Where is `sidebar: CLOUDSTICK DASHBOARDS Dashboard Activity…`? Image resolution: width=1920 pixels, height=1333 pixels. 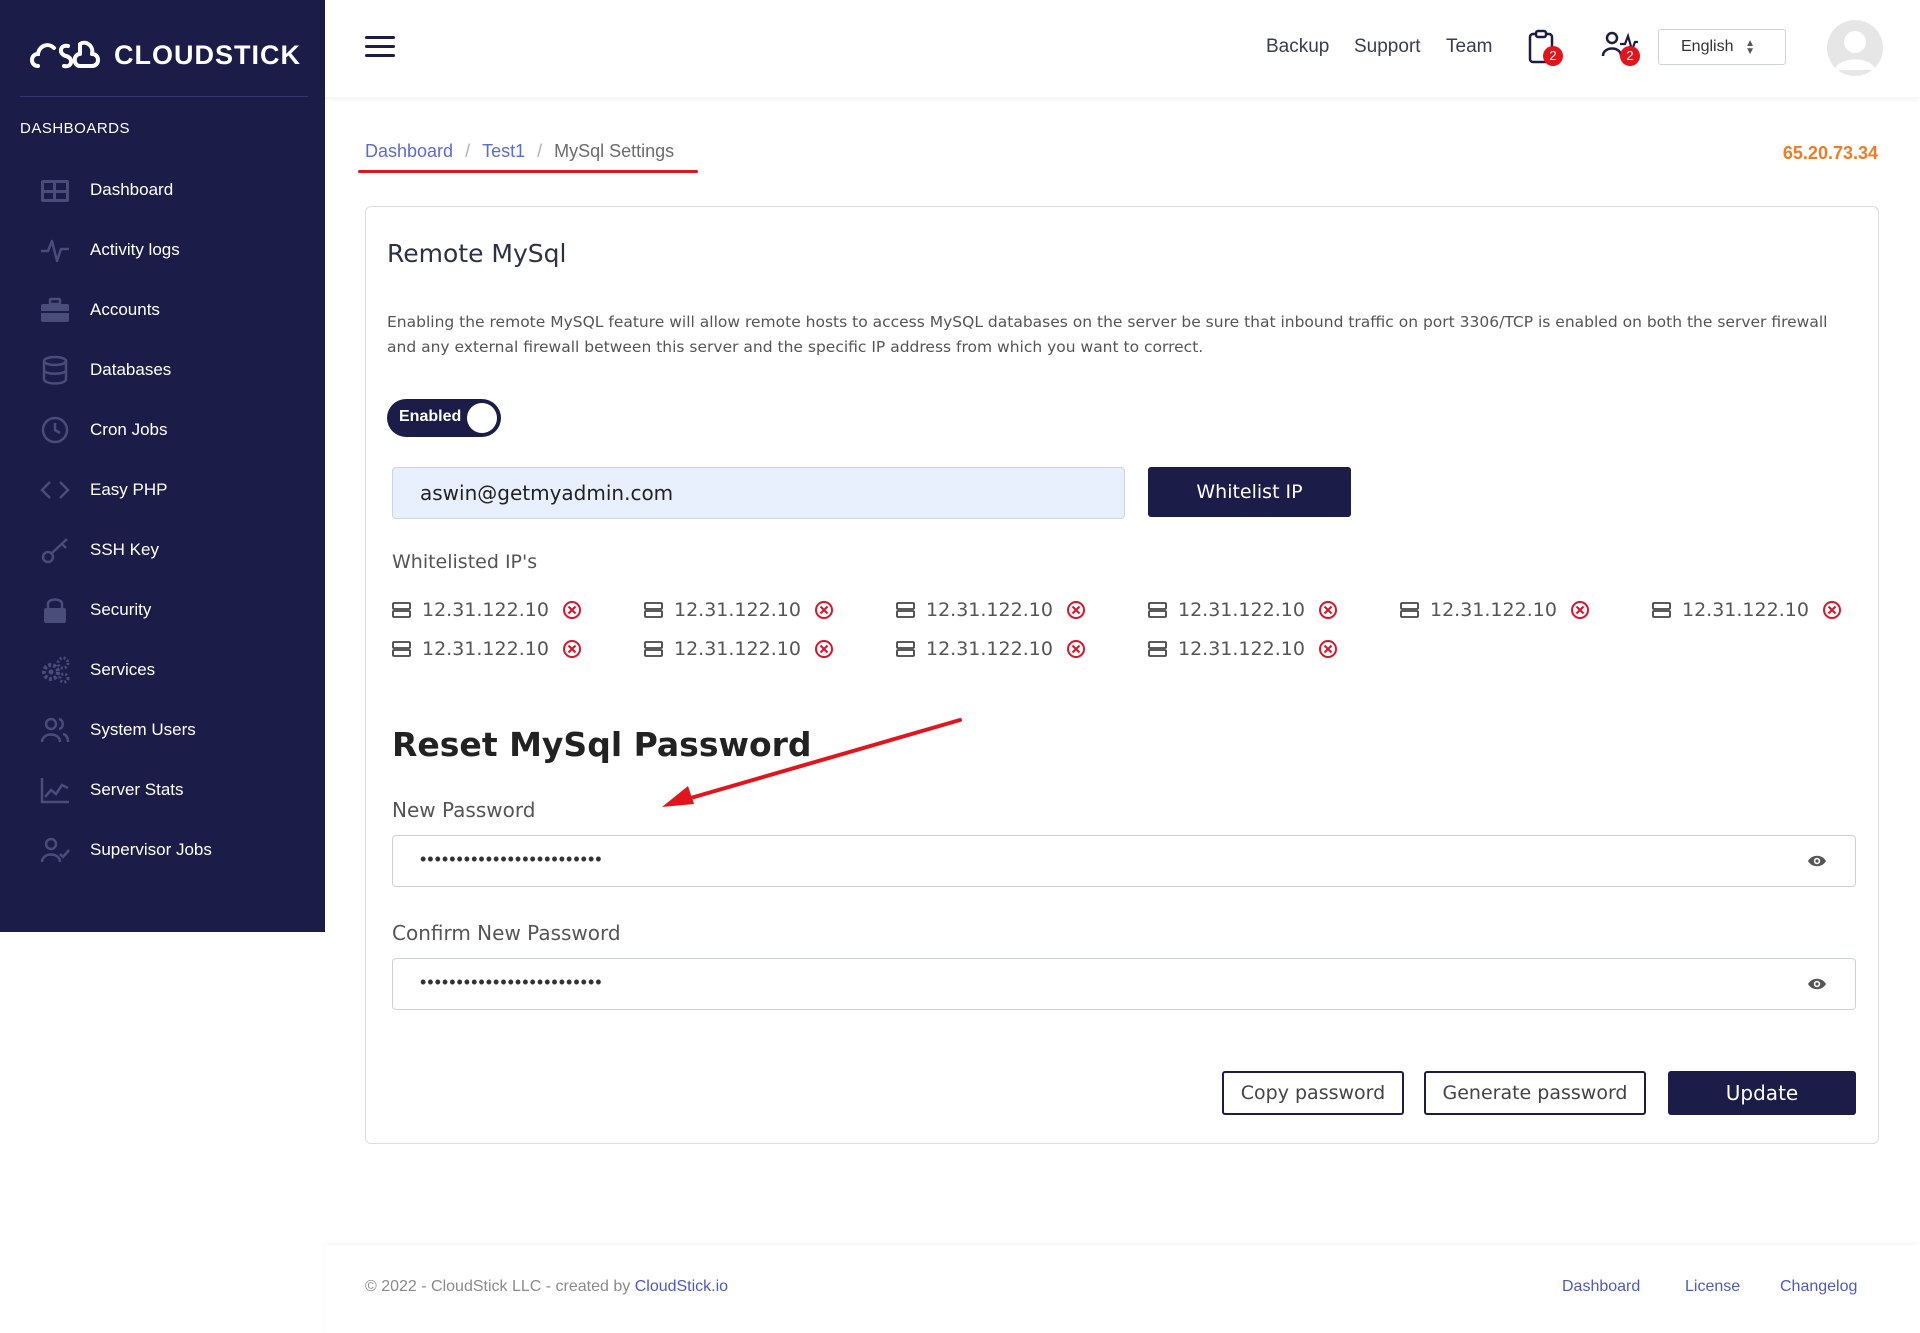 sidebar: CLOUDSTICK DASHBOARDS Dashboard Activity… is located at coordinates (162, 466).